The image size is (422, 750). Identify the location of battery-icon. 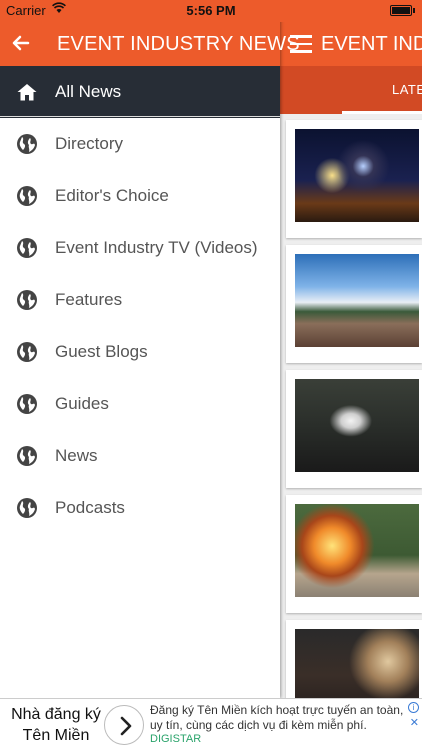
(402, 10).